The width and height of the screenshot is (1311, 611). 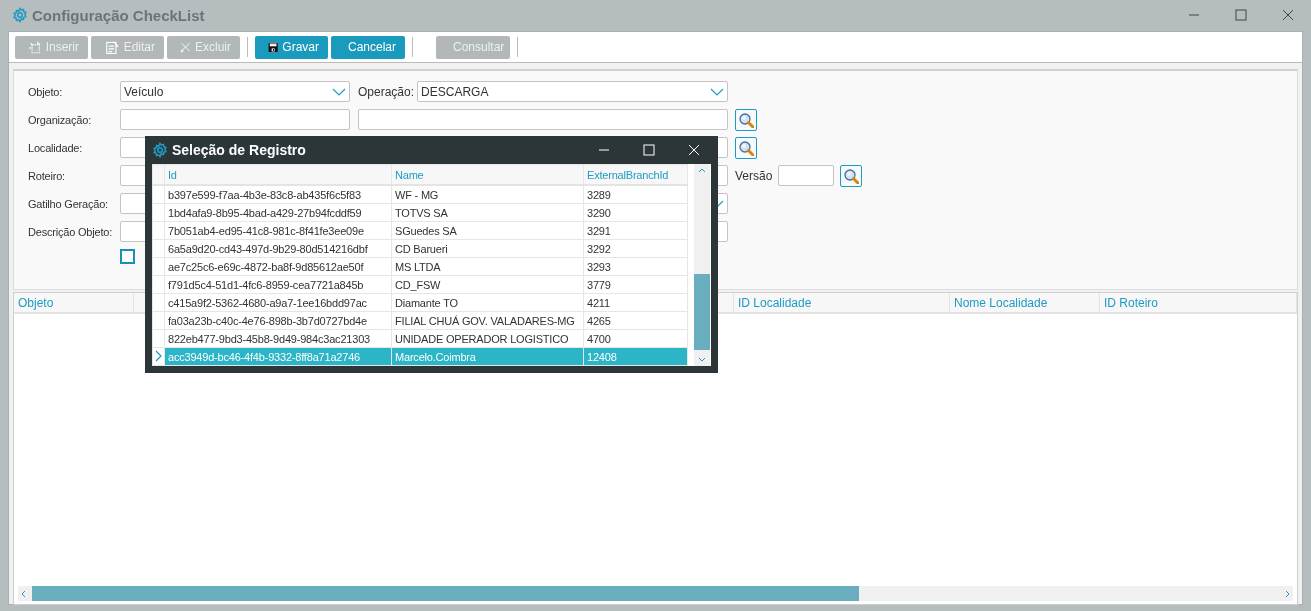 I want to click on table-cell: 822eb477-9bd3-45b8-9d49-984c3ac21303, so click(x=278, y=338).